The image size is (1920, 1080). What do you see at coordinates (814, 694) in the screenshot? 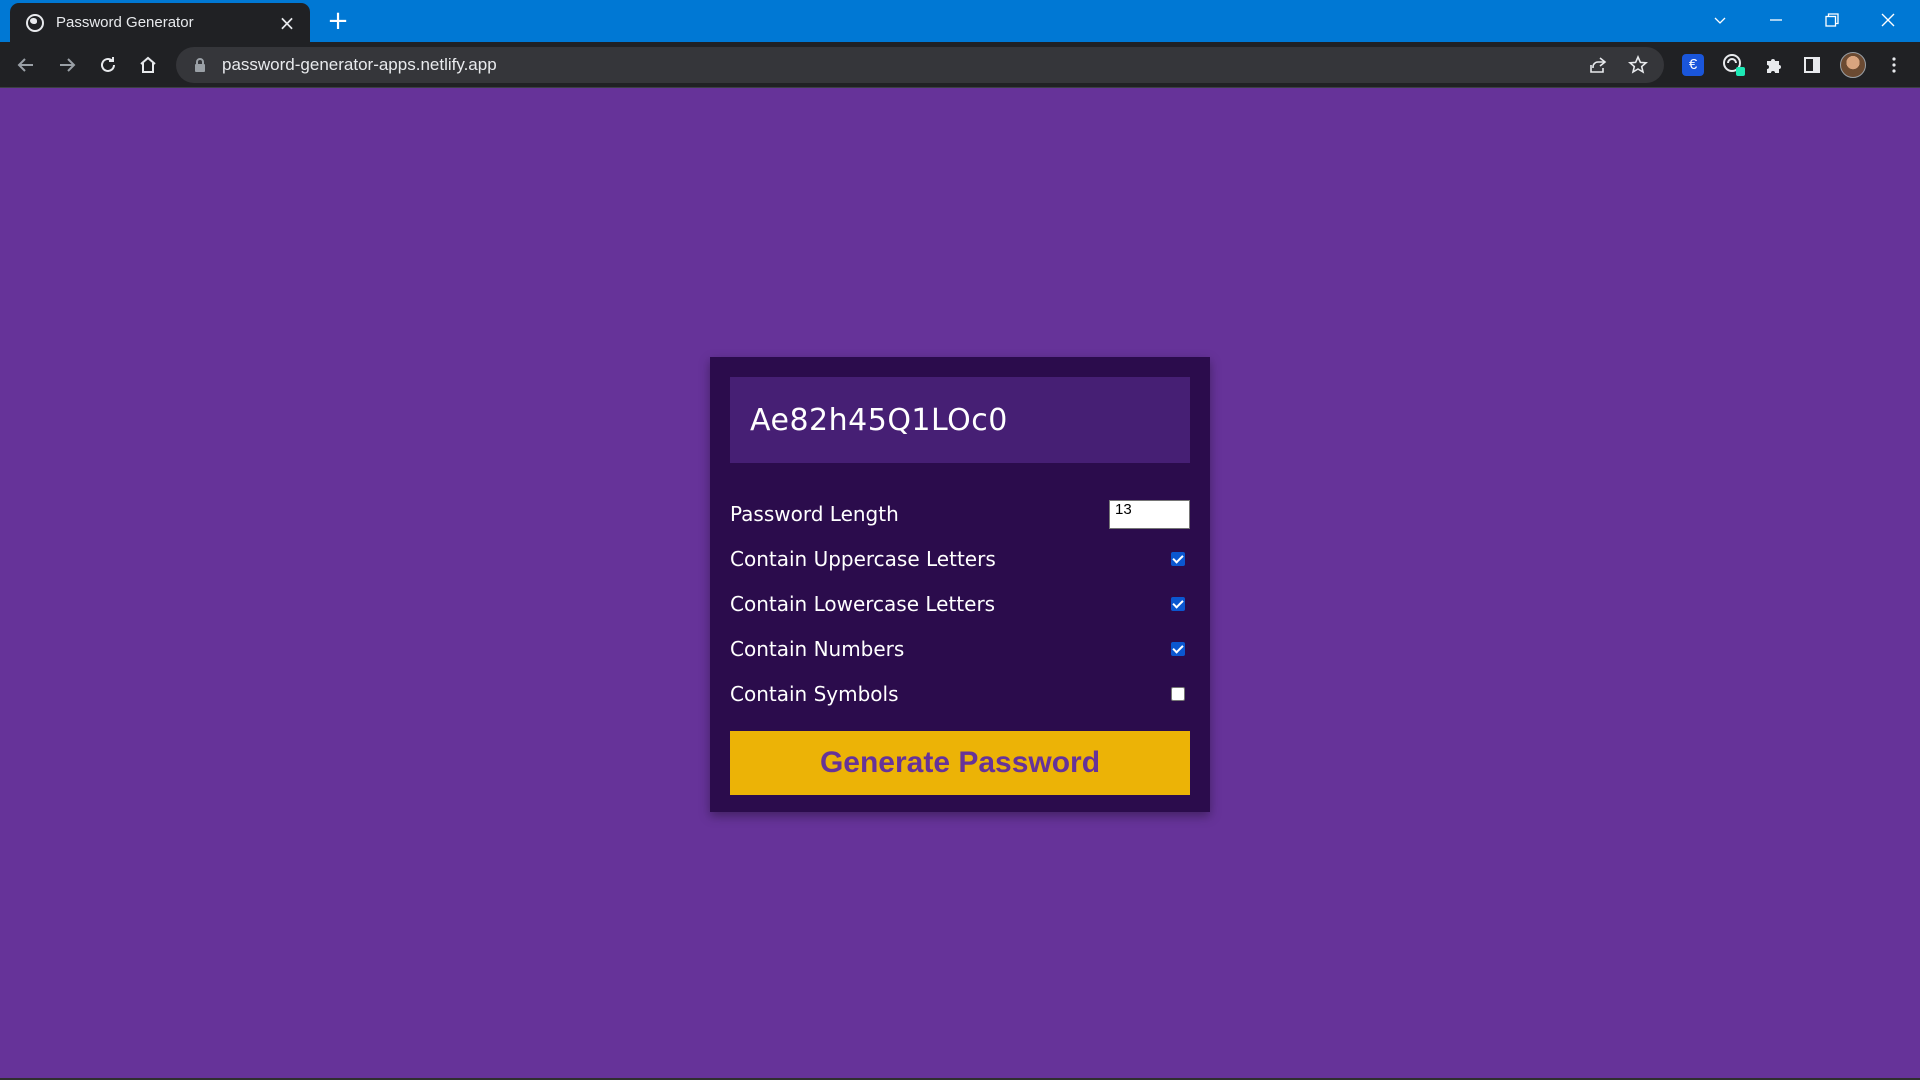
I see `symbols-label: Contain Symbols` at bounding box center [814, 694].